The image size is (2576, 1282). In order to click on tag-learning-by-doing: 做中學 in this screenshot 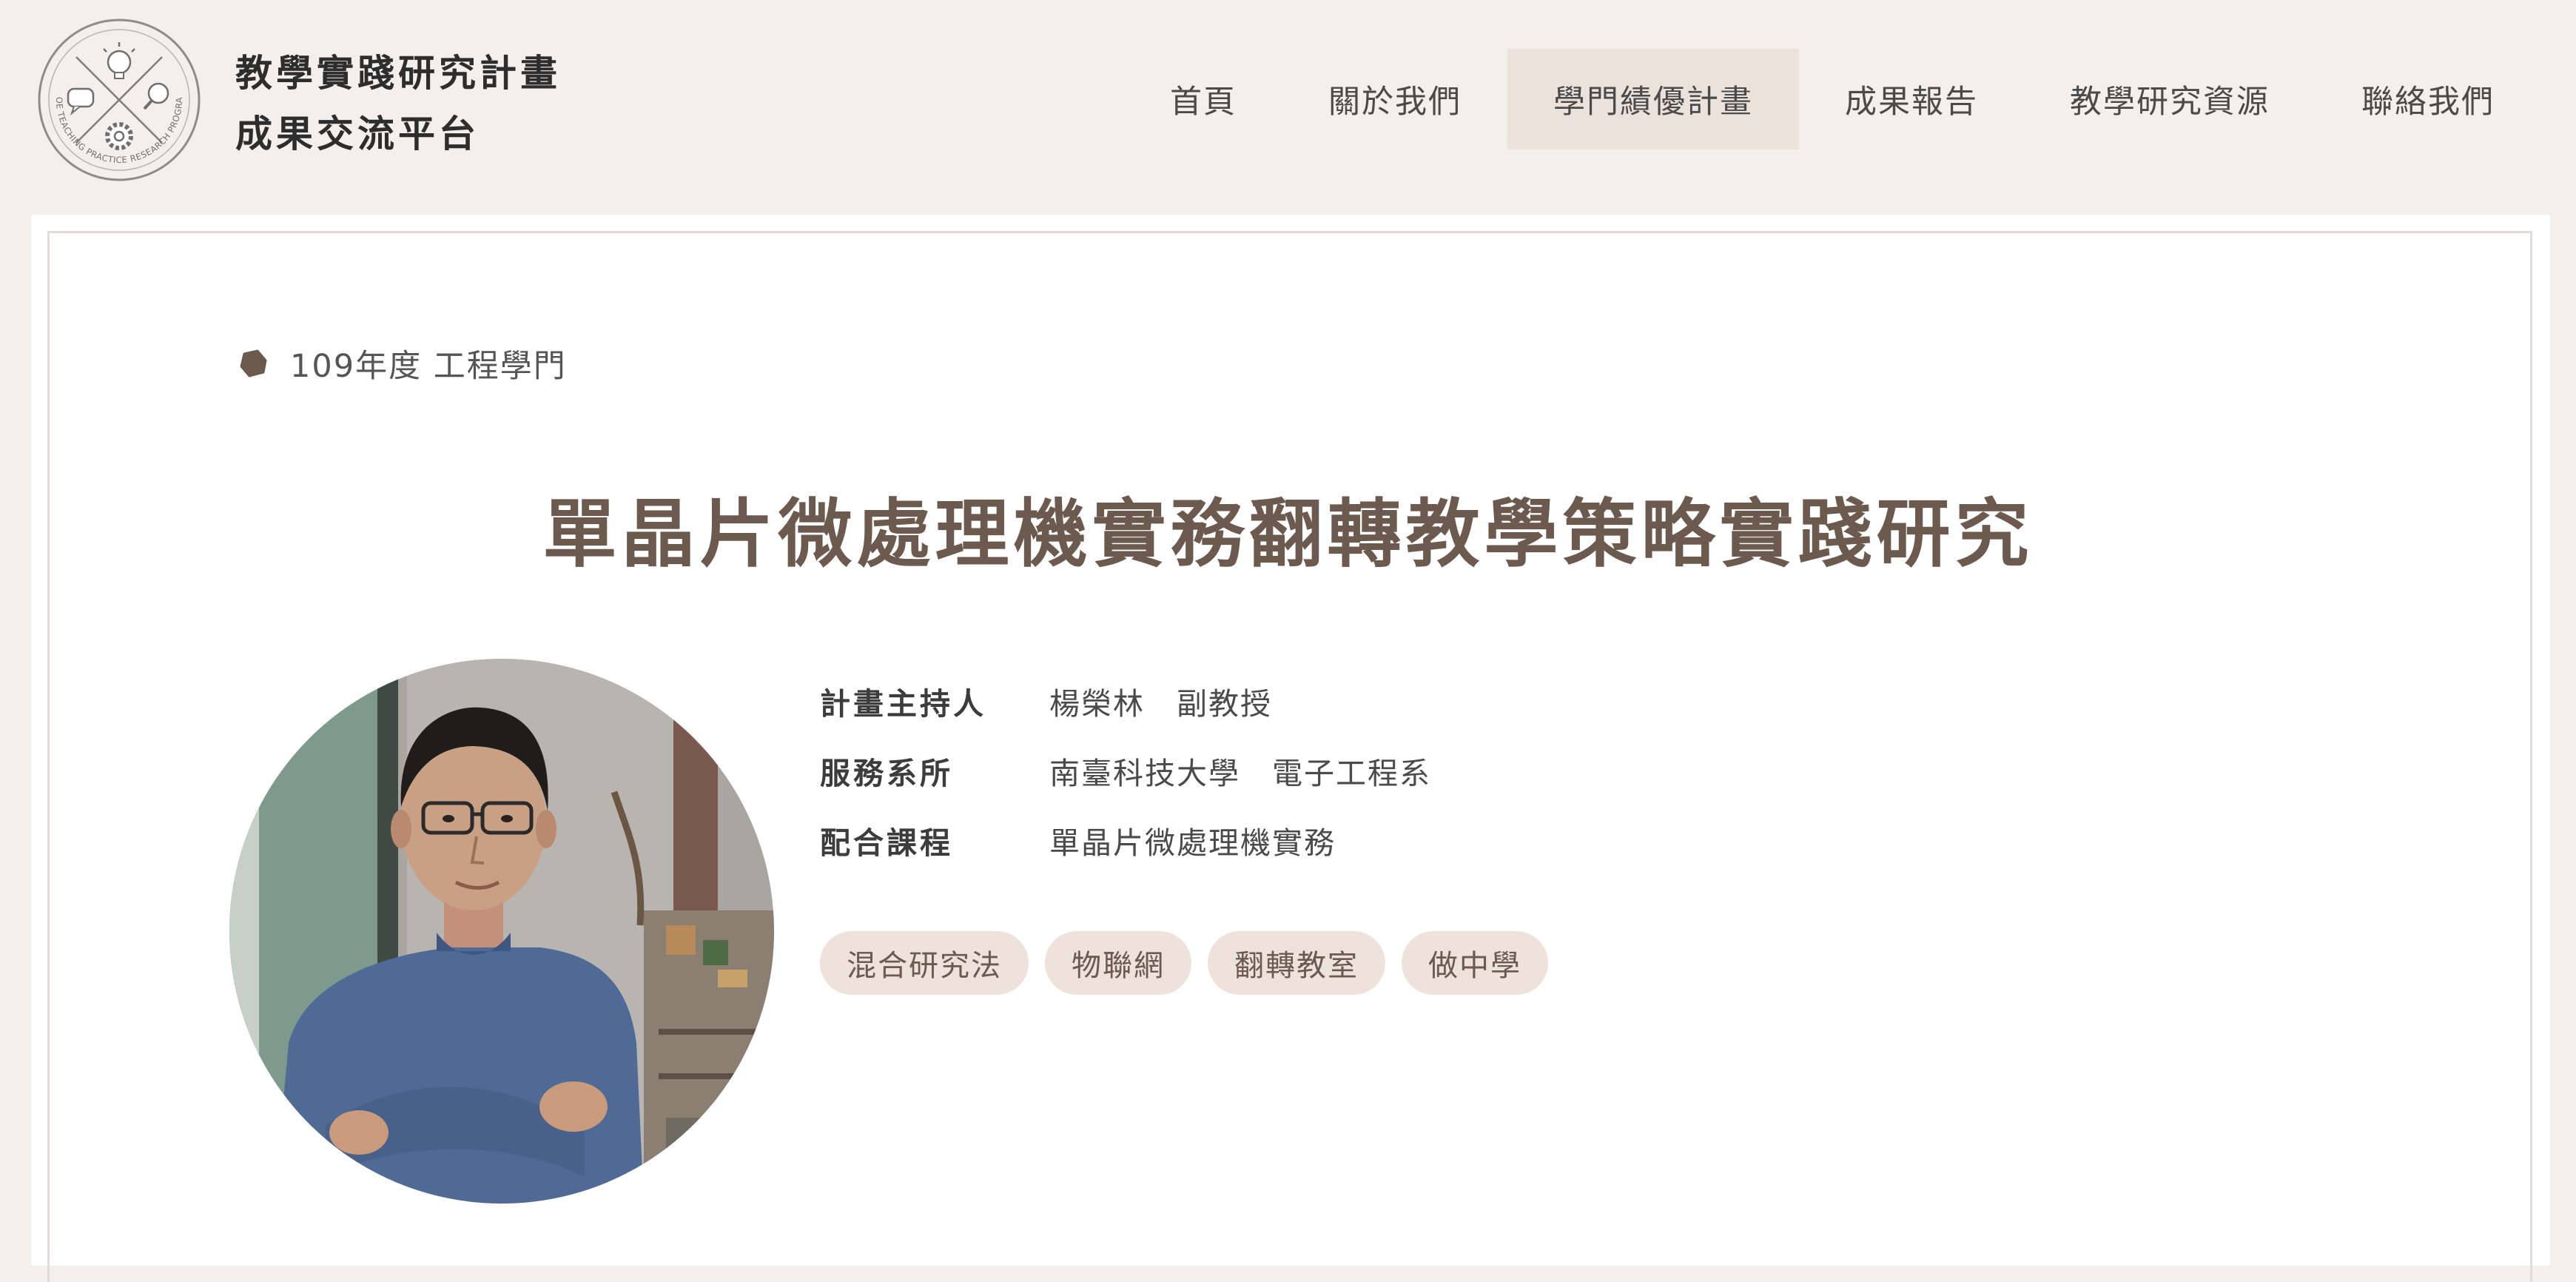, I will do `click(1475, 963)`.